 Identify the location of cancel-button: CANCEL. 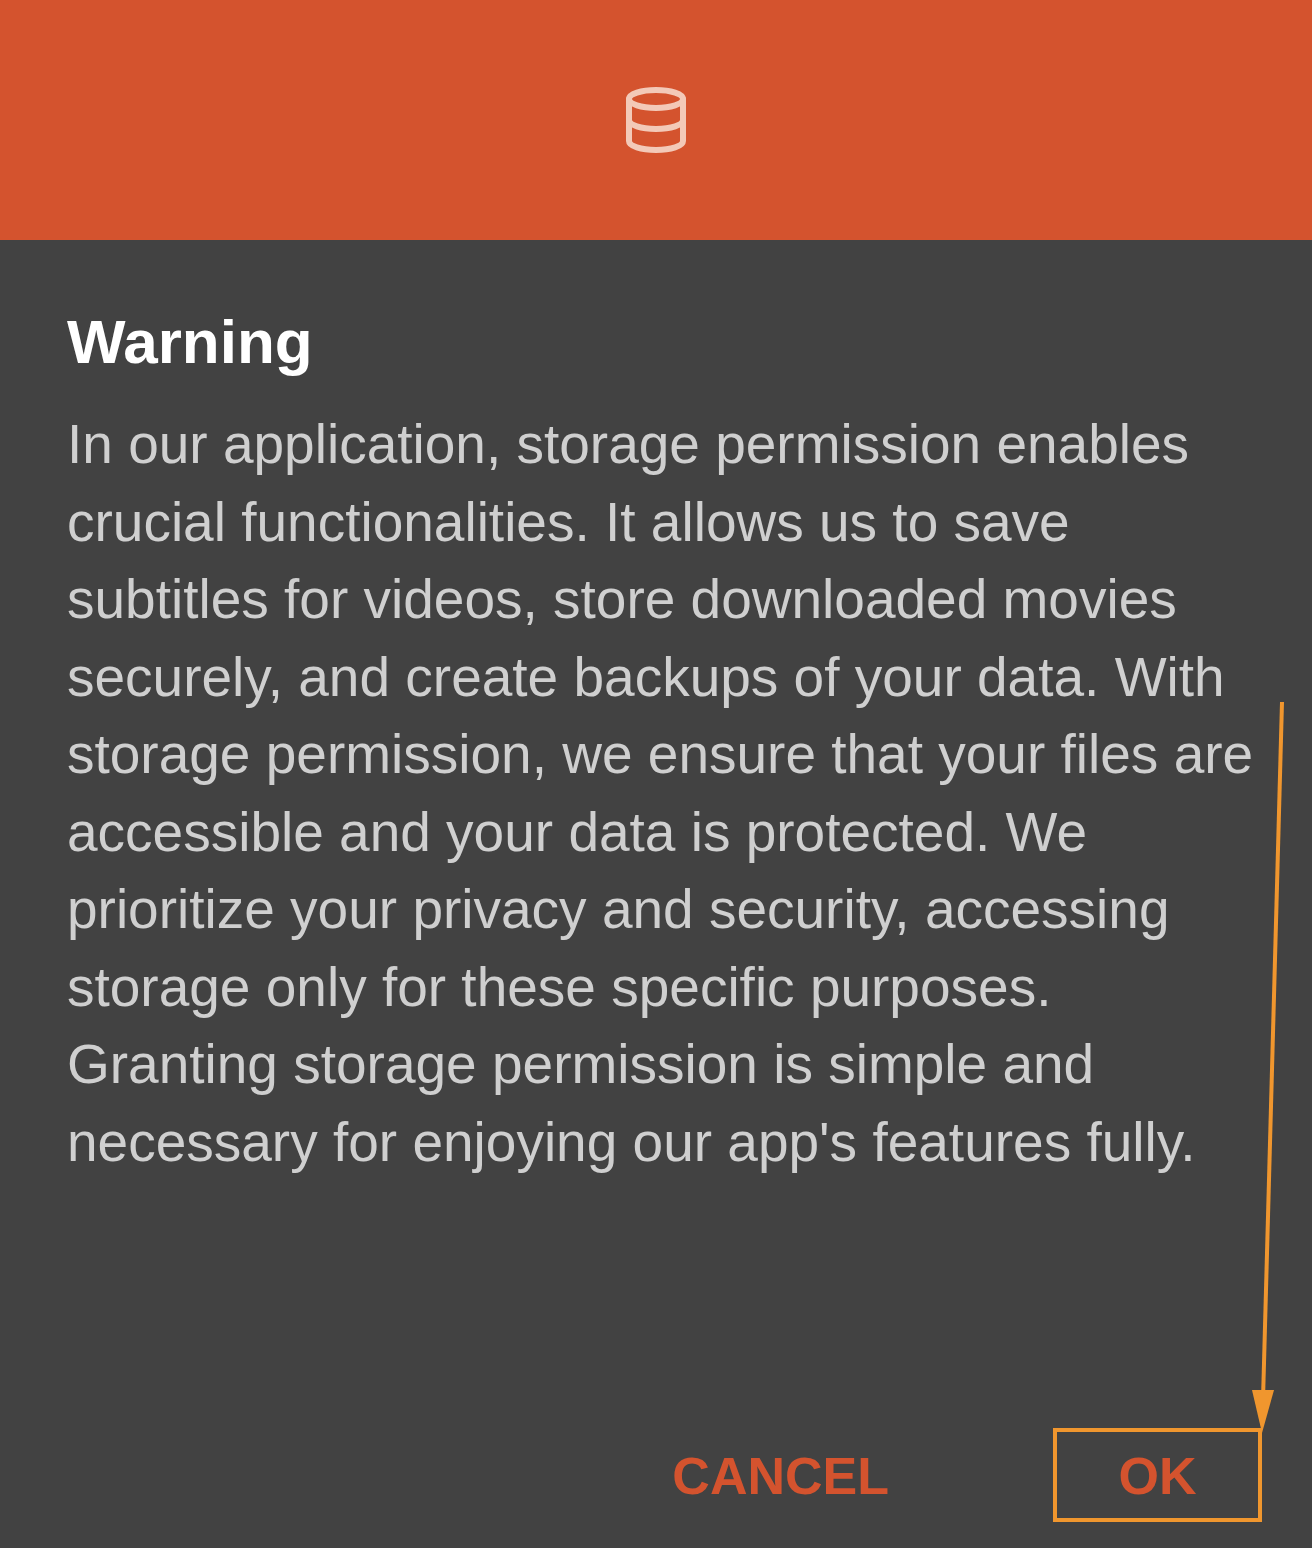
(780, 1475).